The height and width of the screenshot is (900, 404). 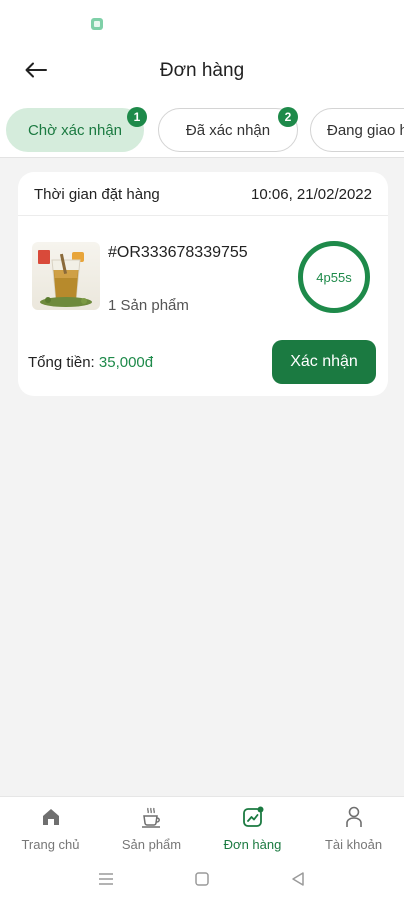 I want to click on tab-pending: Chờ xác nhận, so click(x=75, y=130).